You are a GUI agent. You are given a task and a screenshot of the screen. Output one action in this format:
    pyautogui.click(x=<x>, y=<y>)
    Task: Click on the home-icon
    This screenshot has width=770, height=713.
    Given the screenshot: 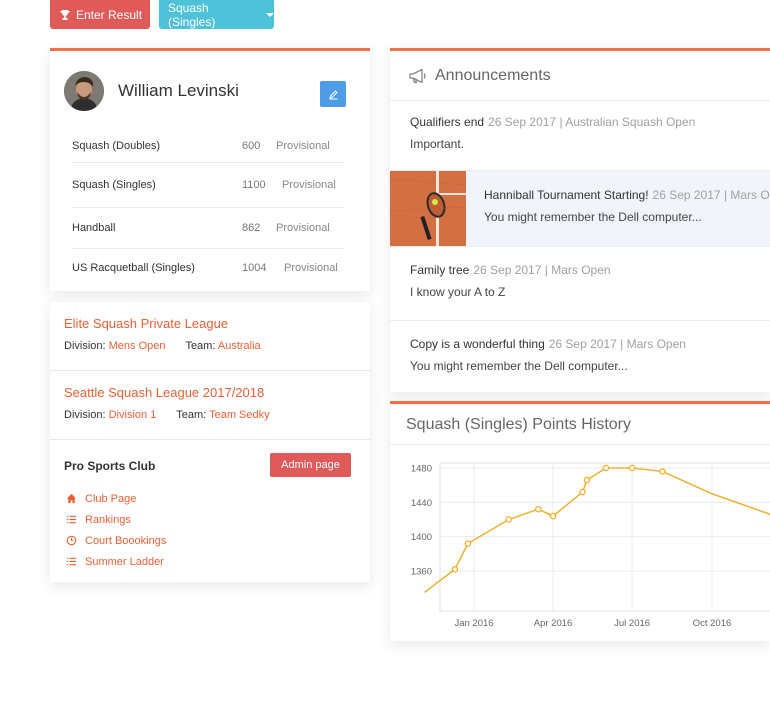 What is the action you would take?
    pyautogui.click(x=71, y=498)
    